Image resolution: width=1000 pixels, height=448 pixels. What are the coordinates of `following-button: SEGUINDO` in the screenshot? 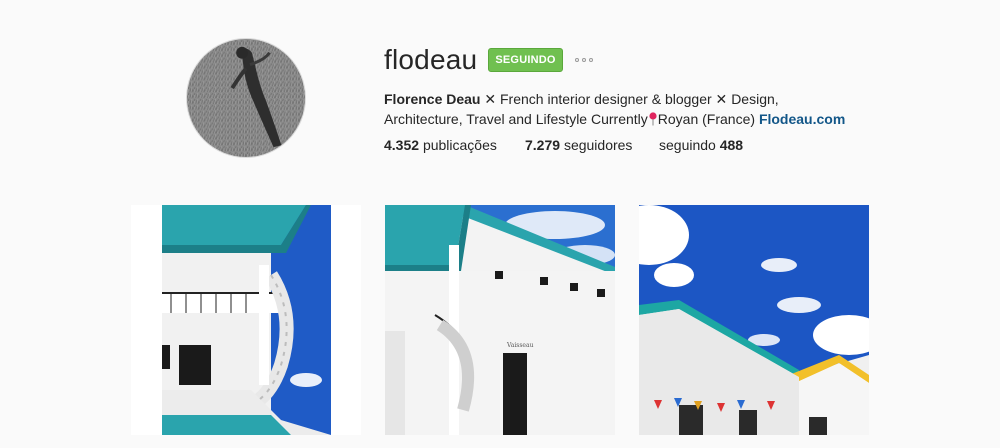 It's located at (525, 60).